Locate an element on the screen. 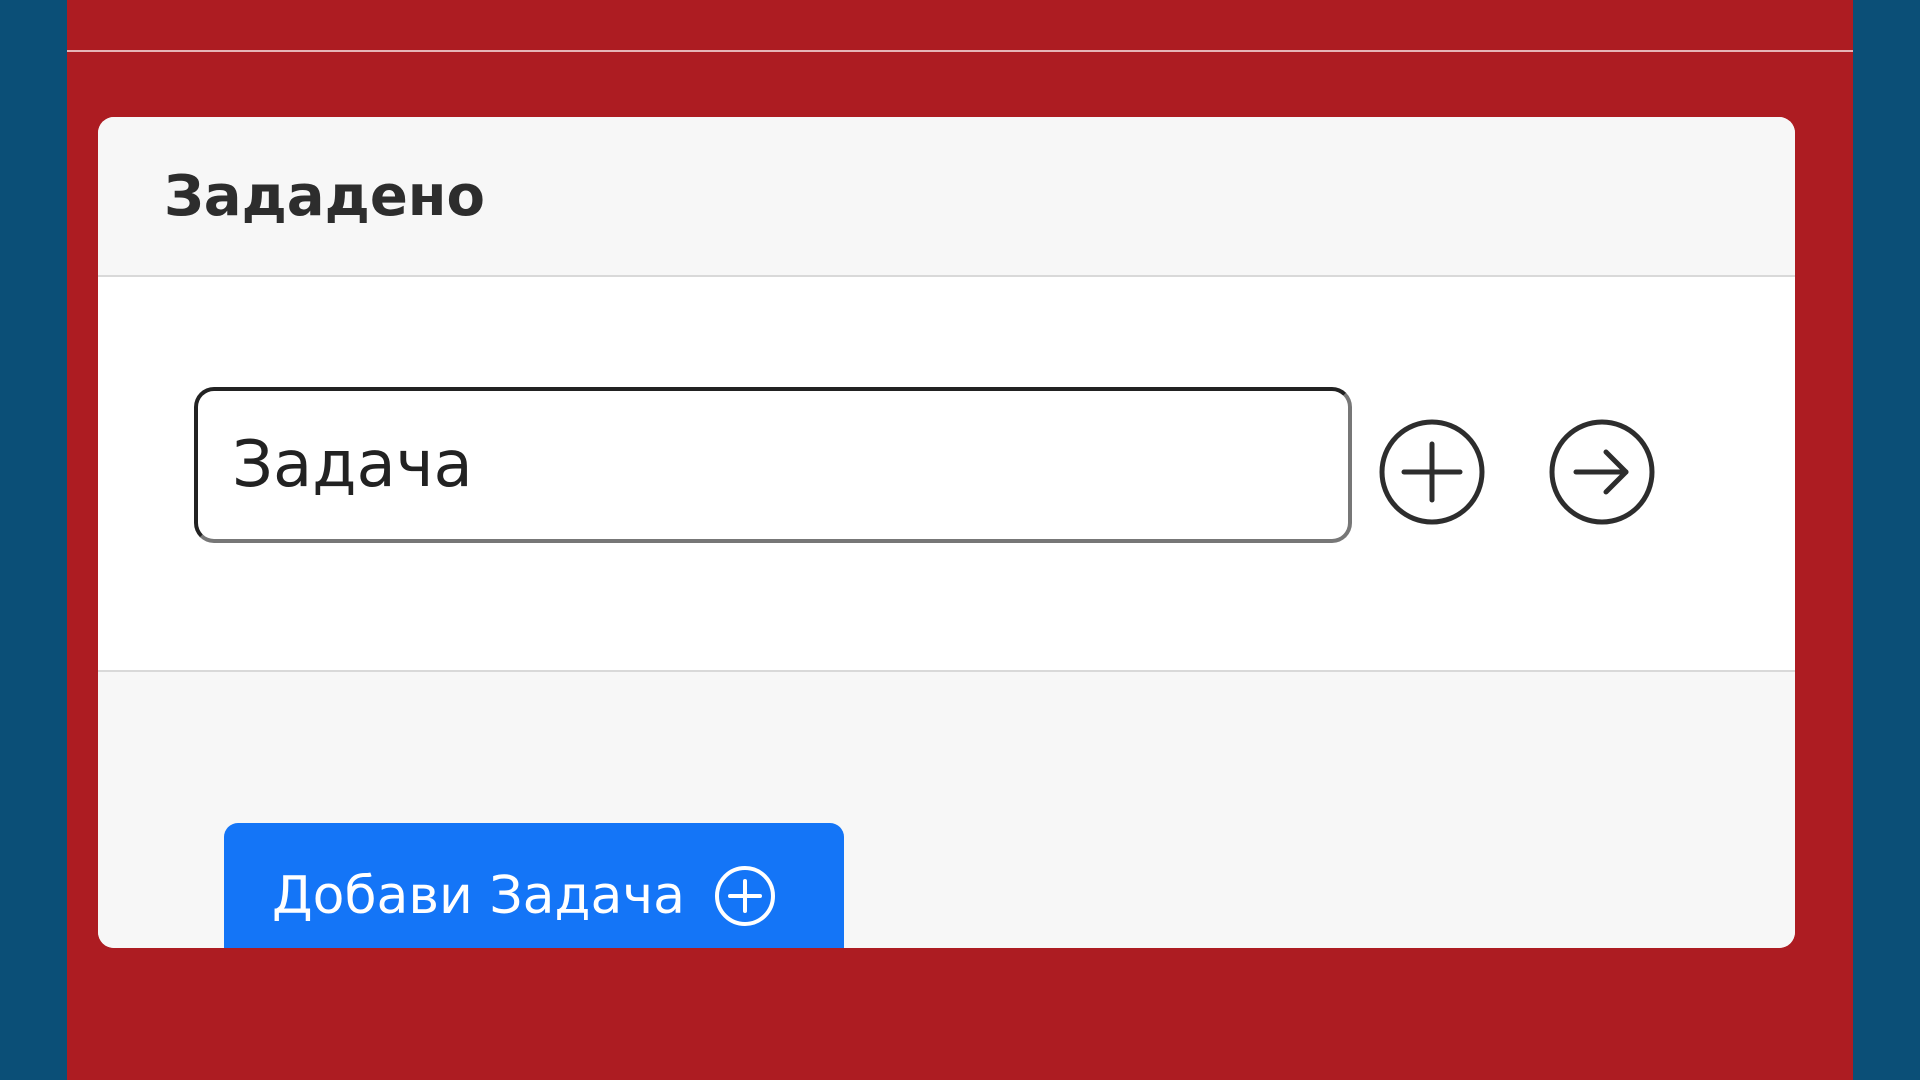 The width and height of the screenshot is (1920, 1080). arrow-right-circle-icon is located at coordinates (1602, 472).